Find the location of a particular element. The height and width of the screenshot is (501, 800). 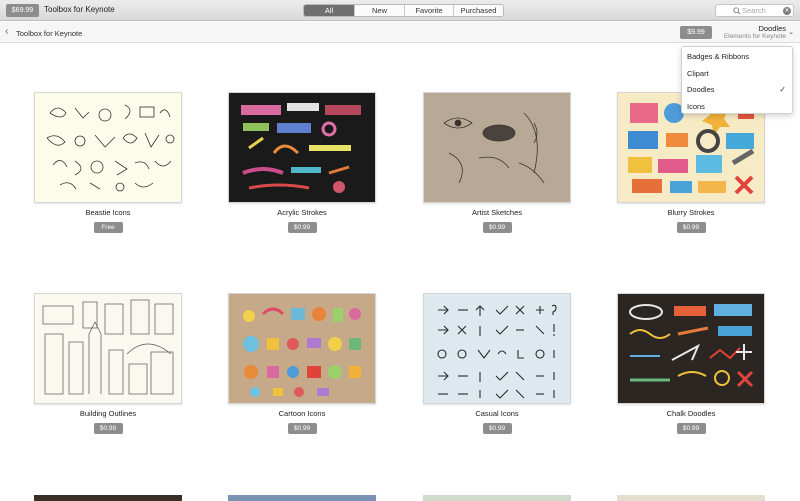

card-beastie-icons: Beastie Icons Free is located at coordinates (108, 162).